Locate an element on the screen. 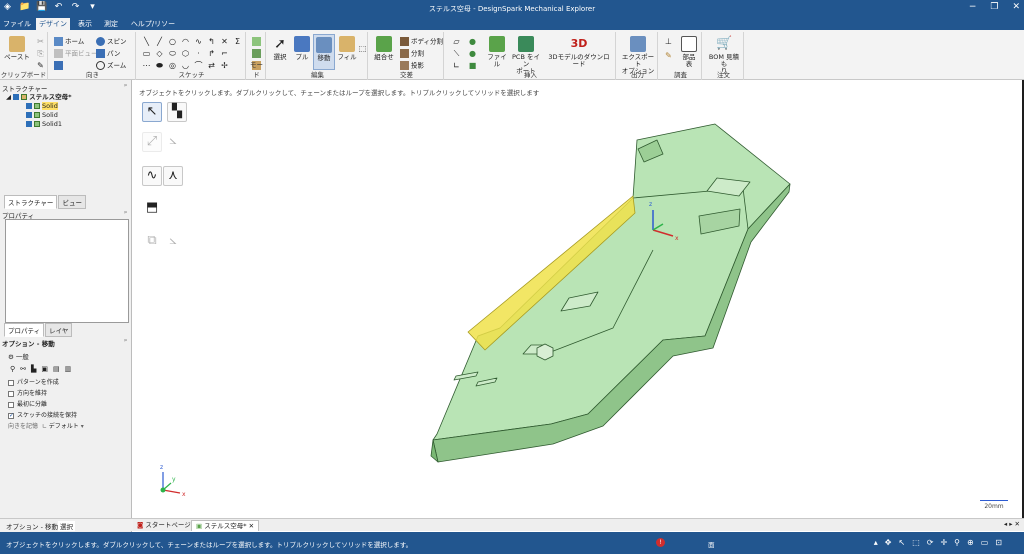 Image resolution: width=1024 pixels, height=554 pixels. tab-layers: レイヤ is located at coordinates (59, 330).